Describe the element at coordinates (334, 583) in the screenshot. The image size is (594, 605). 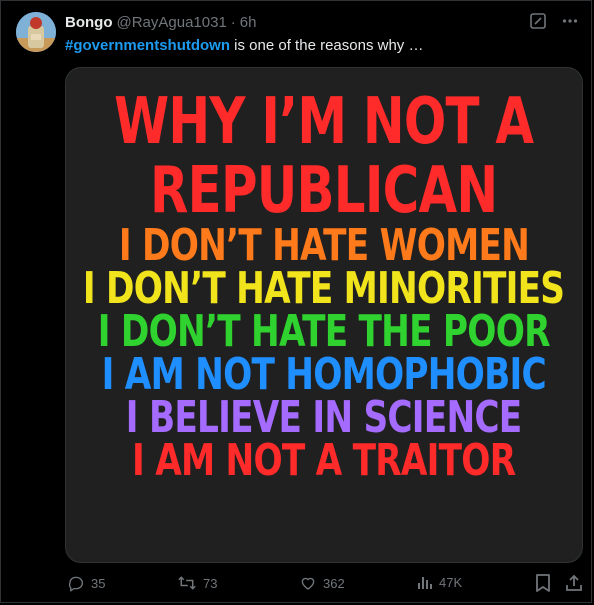
I see `like-count: 362` at that location.